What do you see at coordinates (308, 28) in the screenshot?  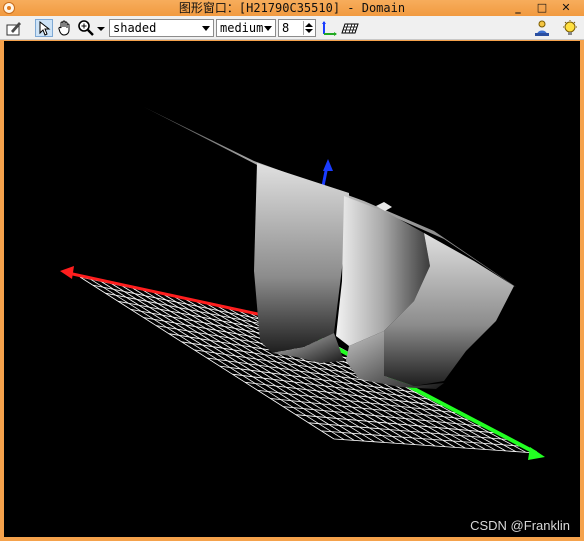 I see `spinner-arrows-icon` at bounding box center [308, 28].